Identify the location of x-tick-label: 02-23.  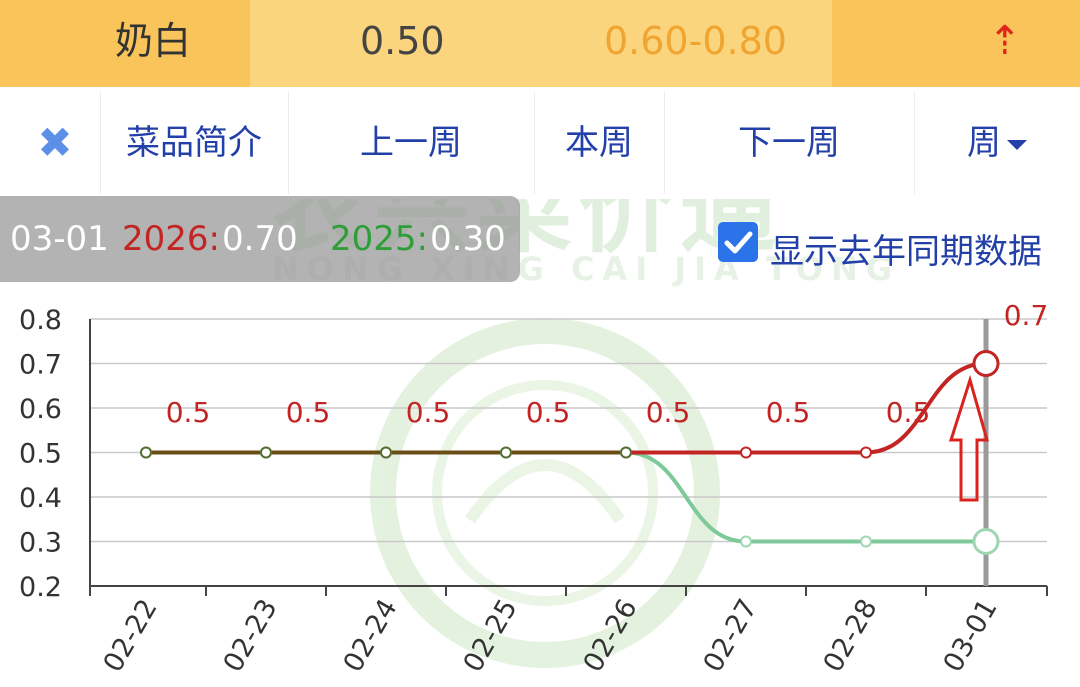
(251, 635).